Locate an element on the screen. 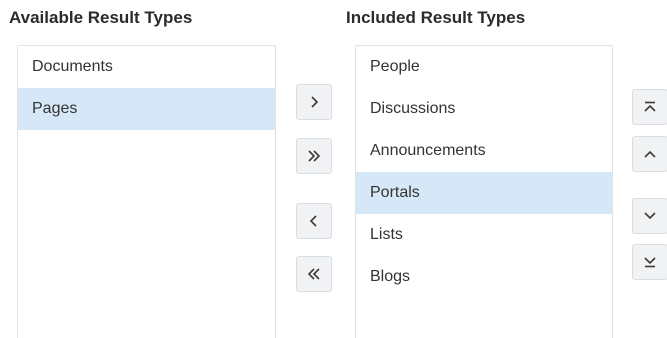 This screenshot has width=667, height=338. move-right-button is located at coordinates (314, 102).